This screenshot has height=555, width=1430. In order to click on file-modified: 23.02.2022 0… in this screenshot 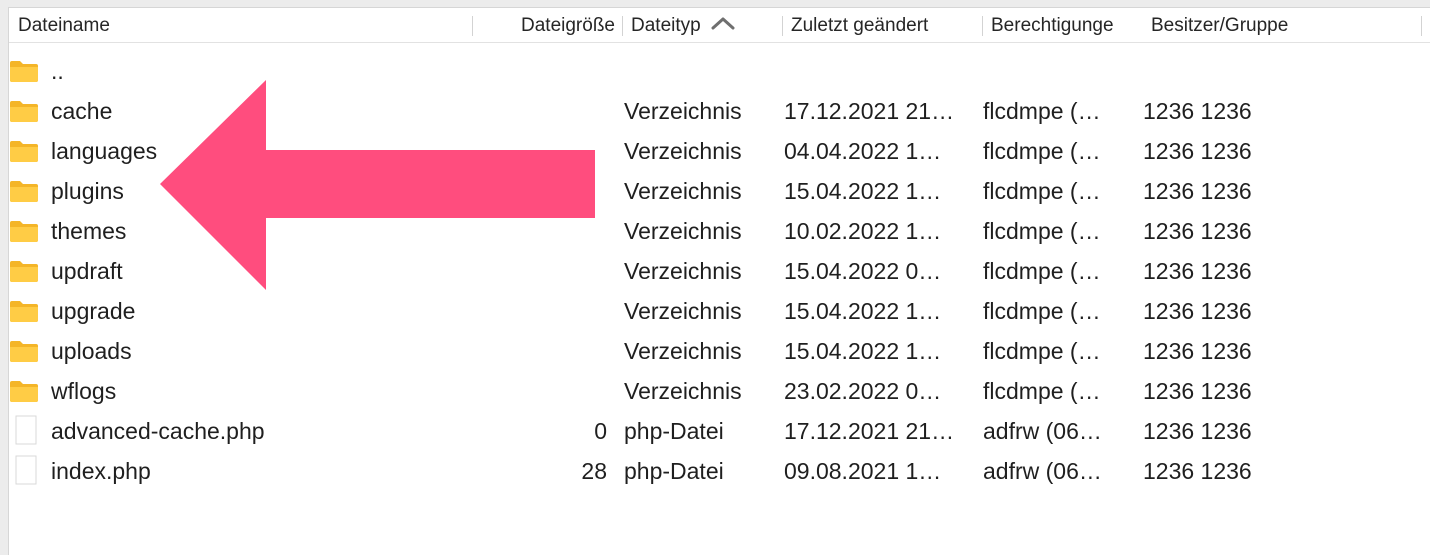, I will do `click(863, 391)`.